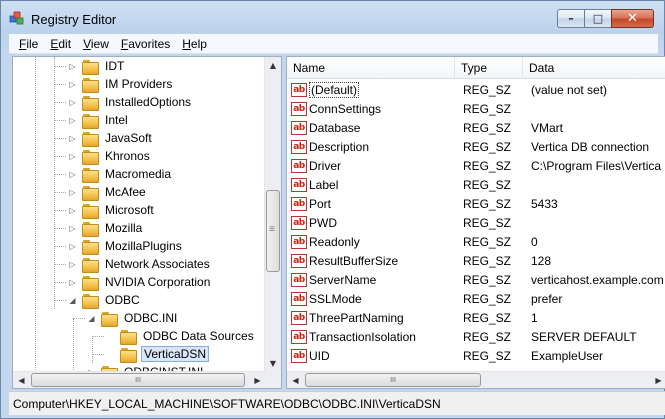 The width and height of the screenshot is (665, 419). Describe the element at coordinates (273, 363) in the screenshot. I see `scroll-down-arrow-icon: ▼` at that location.